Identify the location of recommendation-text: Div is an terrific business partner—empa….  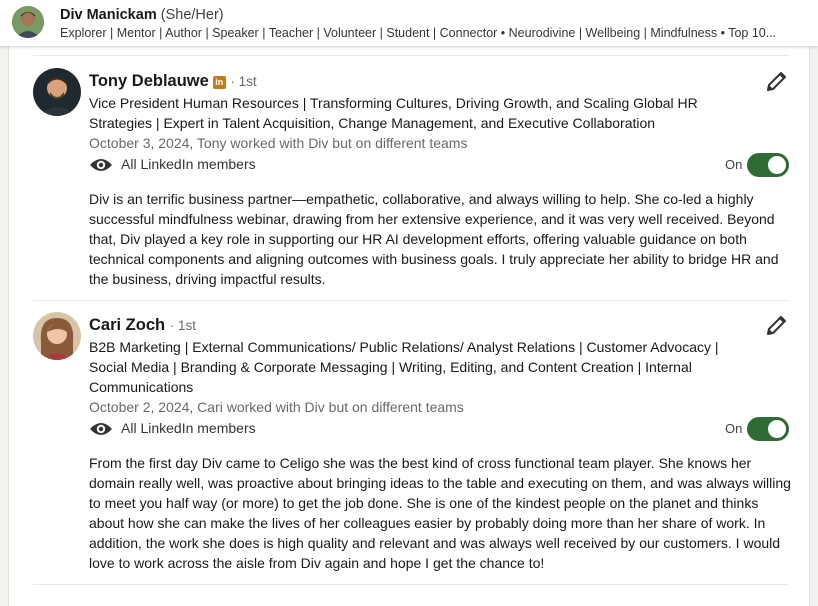
(434, 239).